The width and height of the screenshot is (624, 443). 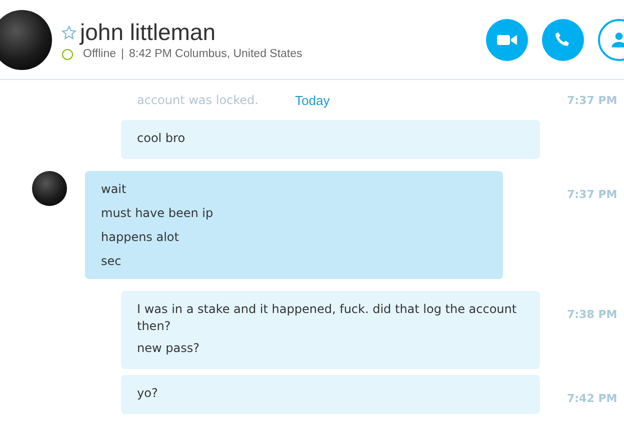 What do you see at coordinates (148, 393) in the screenshot?
I see `message-text: yo?` at bounding box center [148, 393].